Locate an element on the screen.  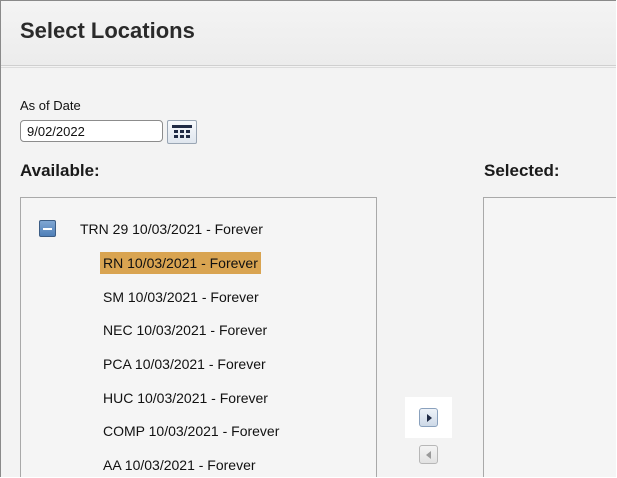
as-of-date-label: As of Date is located at coordinates (50, 105).